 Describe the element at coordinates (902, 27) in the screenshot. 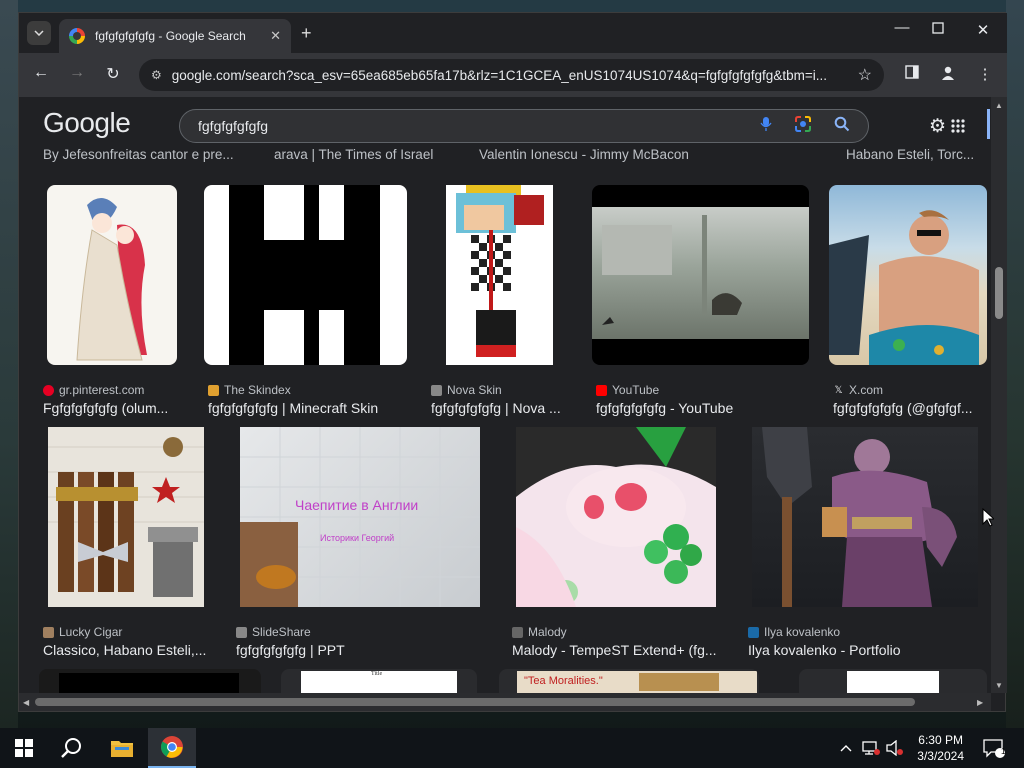

I see `minimize-icon: —` at that location.